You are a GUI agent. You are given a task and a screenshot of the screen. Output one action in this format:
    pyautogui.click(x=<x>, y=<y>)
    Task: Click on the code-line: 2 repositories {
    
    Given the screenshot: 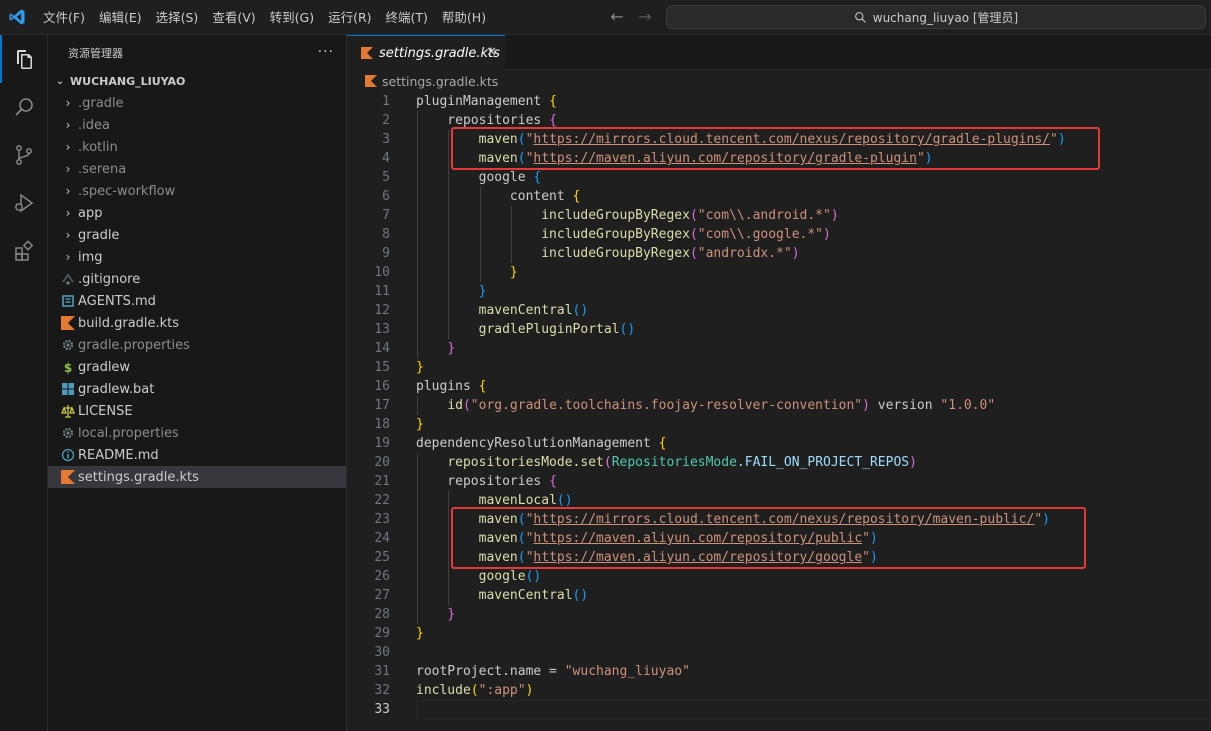 What is the action you would take?
    pyautogui.click(x=779, y=120)
    